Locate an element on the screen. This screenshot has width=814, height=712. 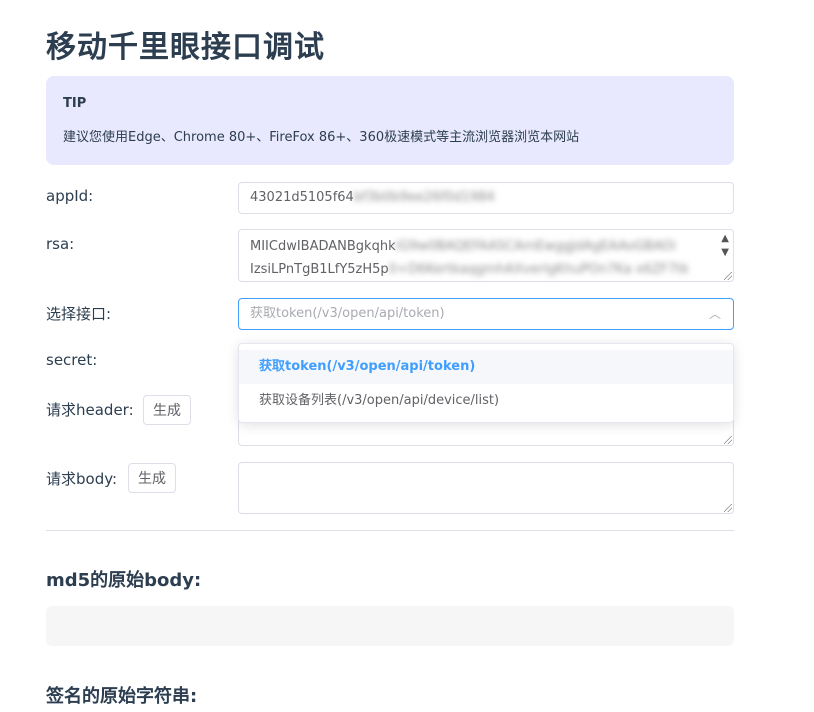
scroll-down-arrow-icon: ▼ is located at coordinates (725, 253).